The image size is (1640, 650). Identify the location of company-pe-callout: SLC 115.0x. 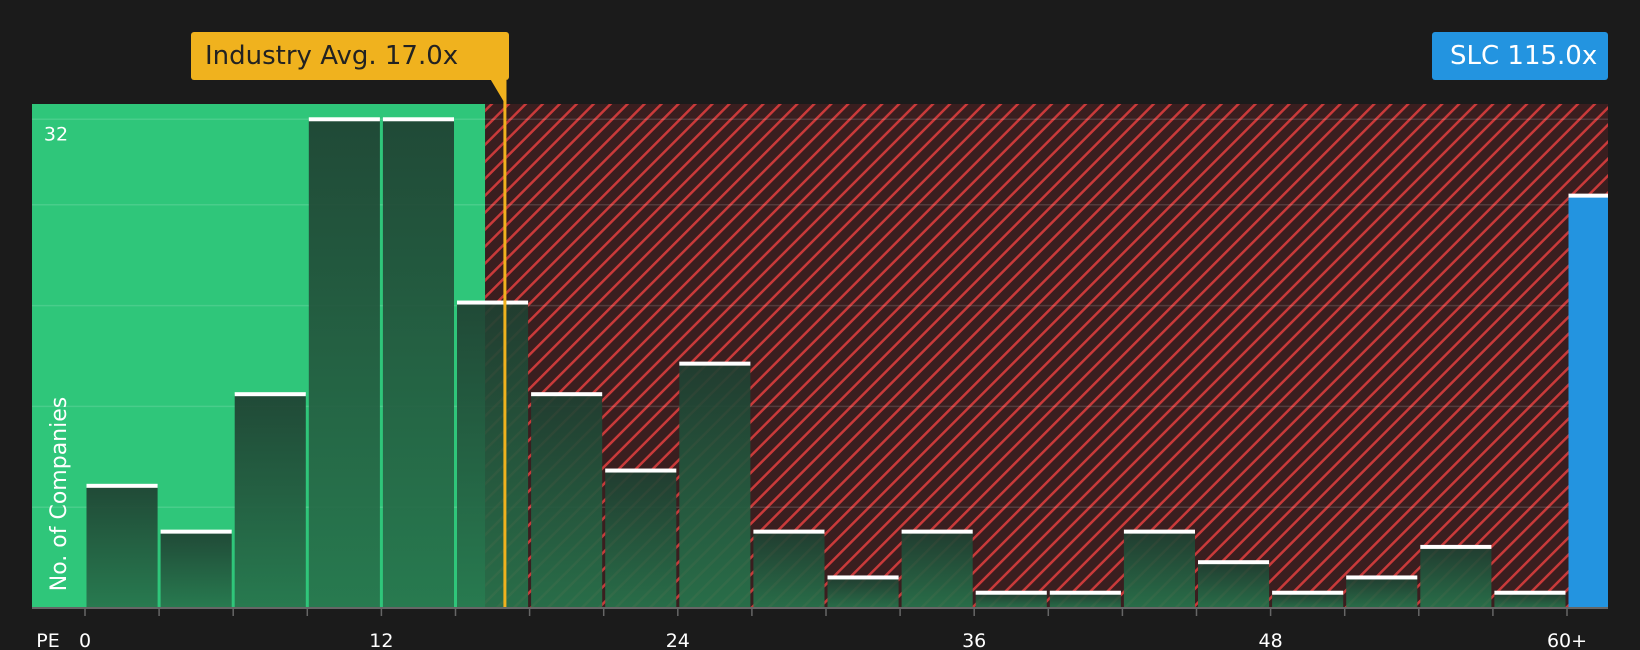
(1520, 56).